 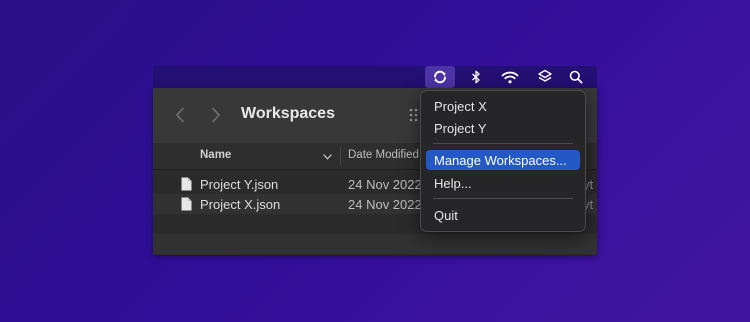 What do you see at coordinates (239, 184) in the screenshot?
I see `file-name: Project Y.json` at bounding box center [239, 184].